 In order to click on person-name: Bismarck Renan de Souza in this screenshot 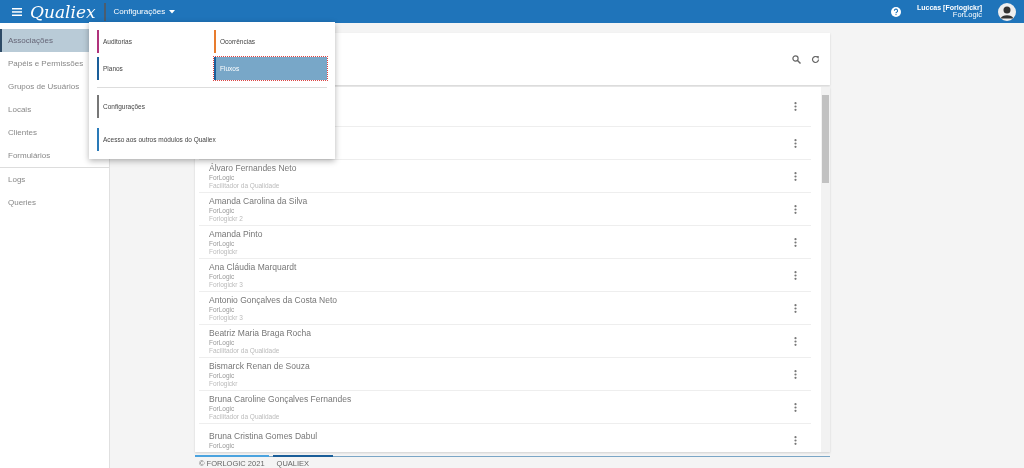, I will do `click(259, 366)`.